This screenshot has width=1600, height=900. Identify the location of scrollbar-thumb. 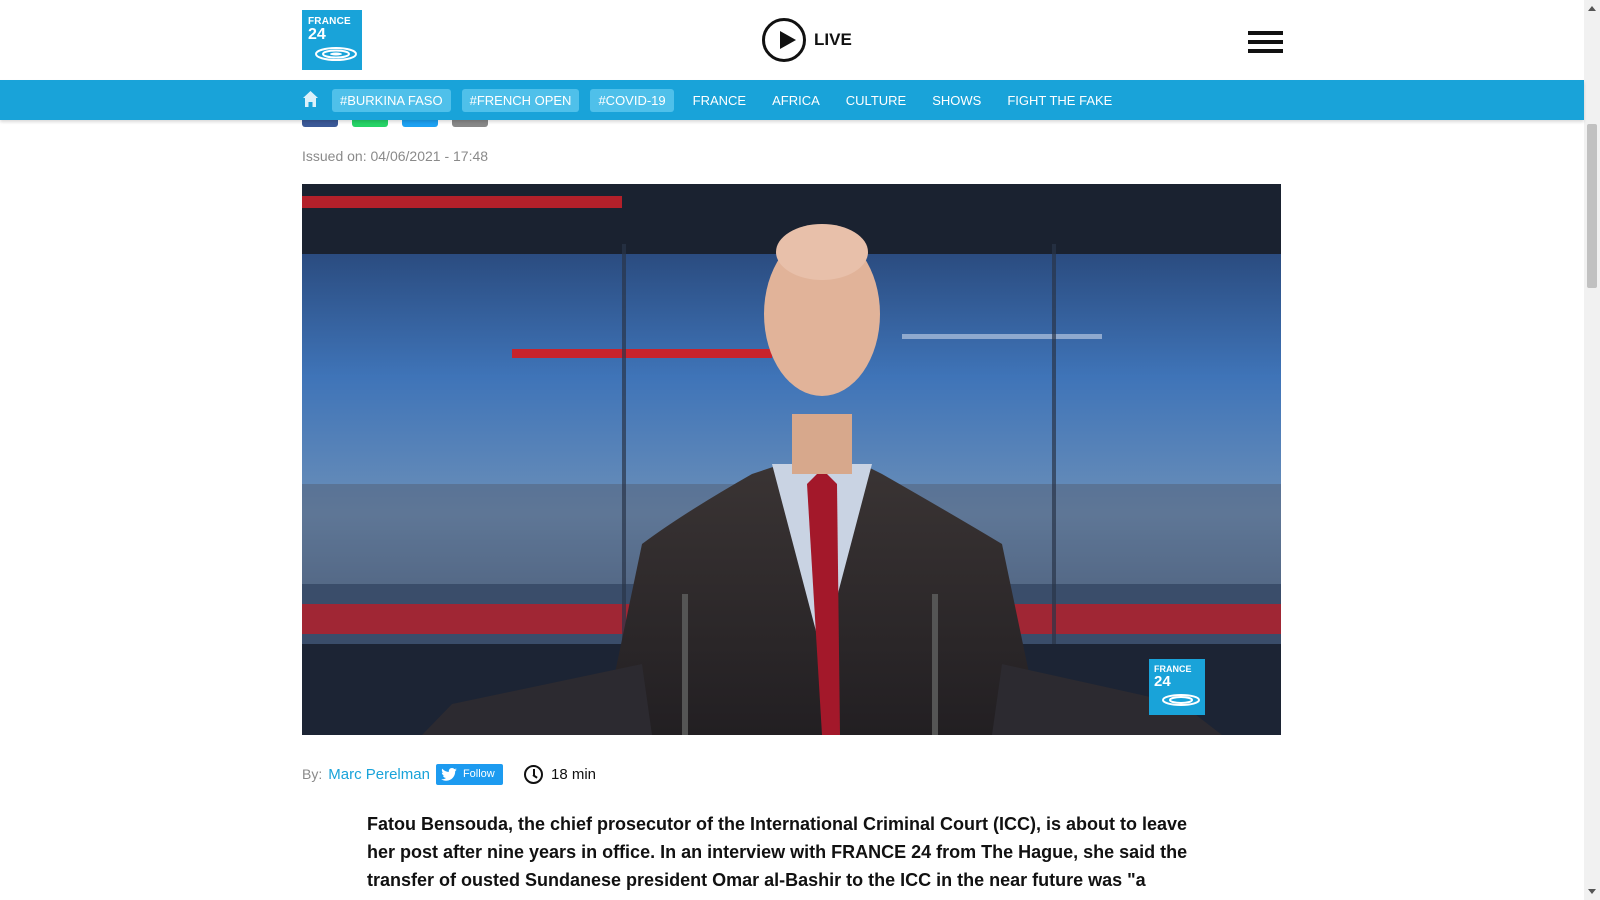
(1592, 206).